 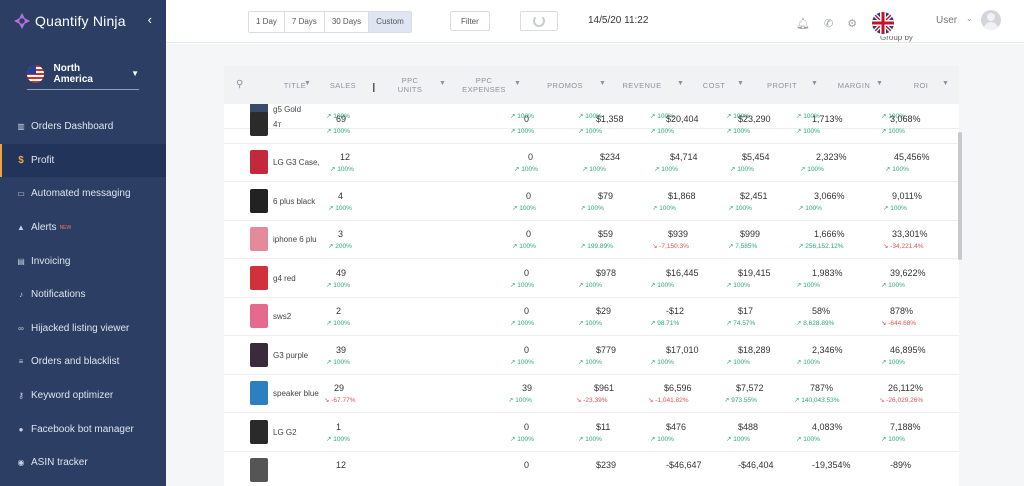 I want to click on sidebar-item-notifications: ♪ Notifications, so click(x=83, y=295).